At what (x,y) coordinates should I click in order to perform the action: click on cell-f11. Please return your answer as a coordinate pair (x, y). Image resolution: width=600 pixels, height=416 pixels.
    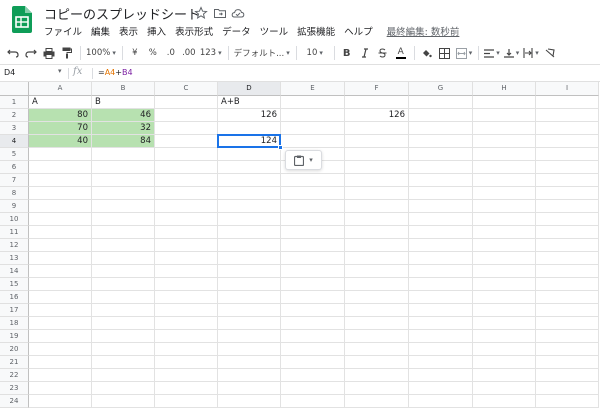
    Looking at the image, I should click on (377, 232).